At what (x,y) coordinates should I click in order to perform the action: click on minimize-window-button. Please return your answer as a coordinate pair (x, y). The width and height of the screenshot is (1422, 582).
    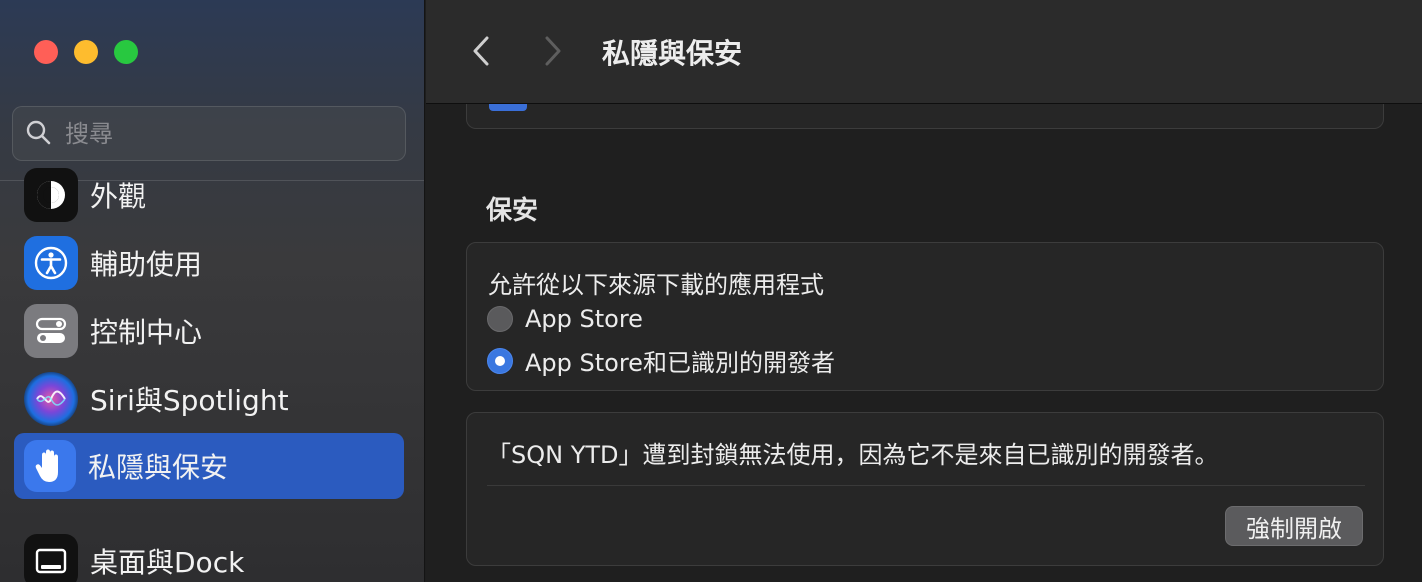
    Looking at the image, I should click on (86, 52).